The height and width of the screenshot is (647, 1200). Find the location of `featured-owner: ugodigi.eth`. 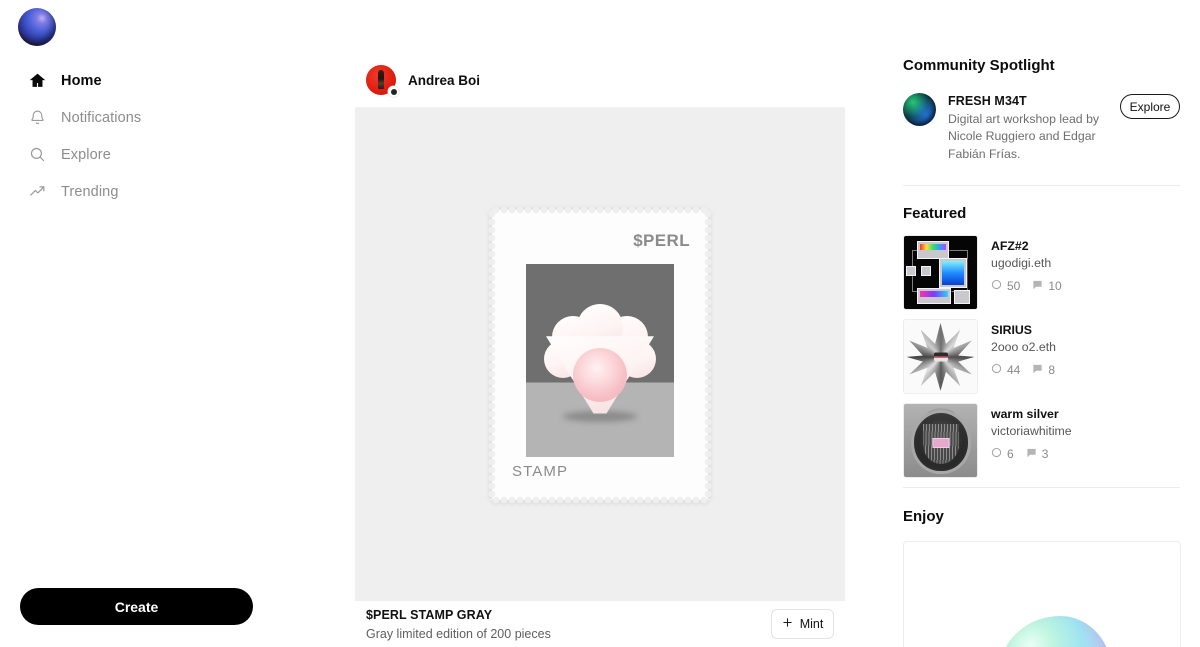

featured-owner: ugodigi.eth is located at coordinates (1021, 263).